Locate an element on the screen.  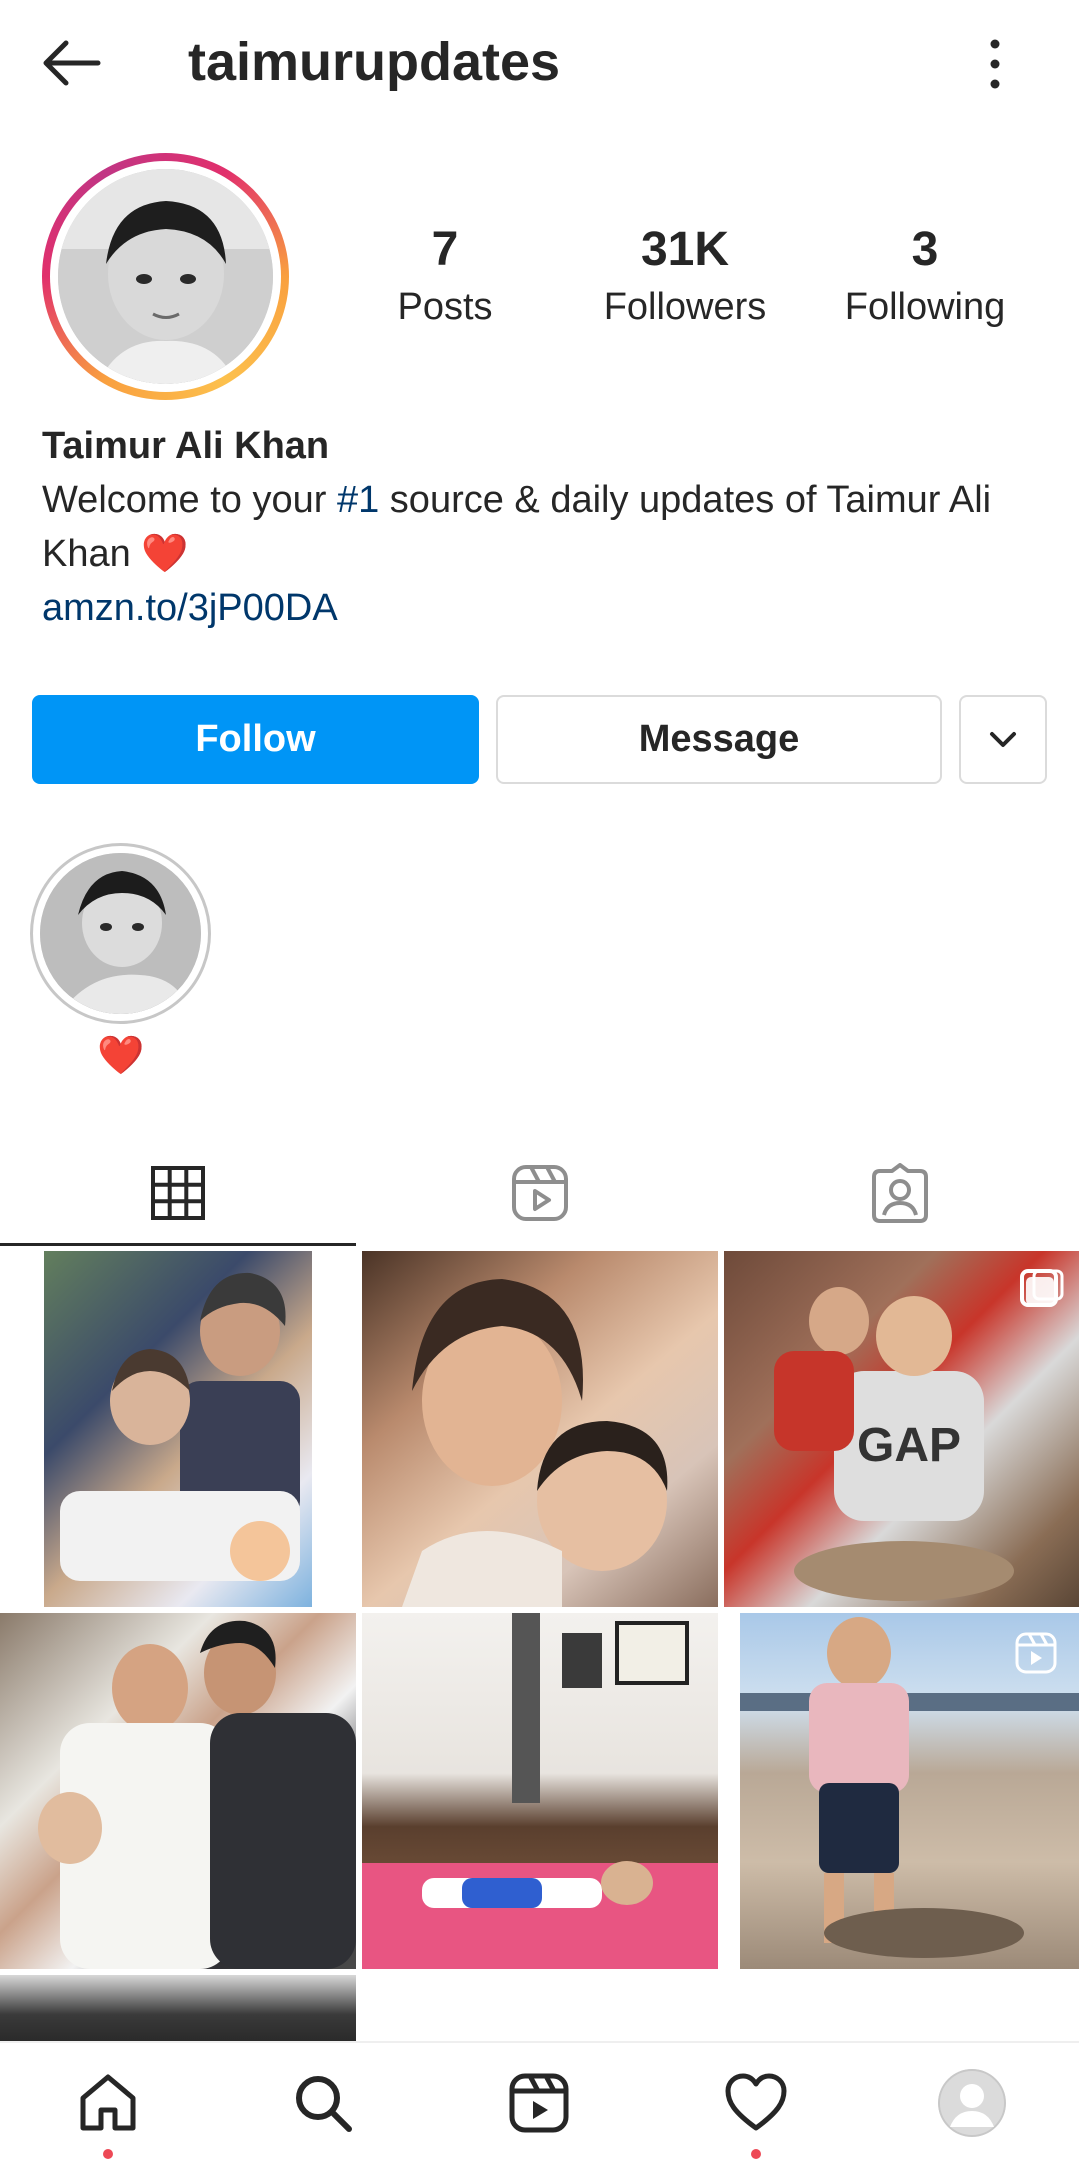
follow-button: Follow is located at coordinates (255, 739).